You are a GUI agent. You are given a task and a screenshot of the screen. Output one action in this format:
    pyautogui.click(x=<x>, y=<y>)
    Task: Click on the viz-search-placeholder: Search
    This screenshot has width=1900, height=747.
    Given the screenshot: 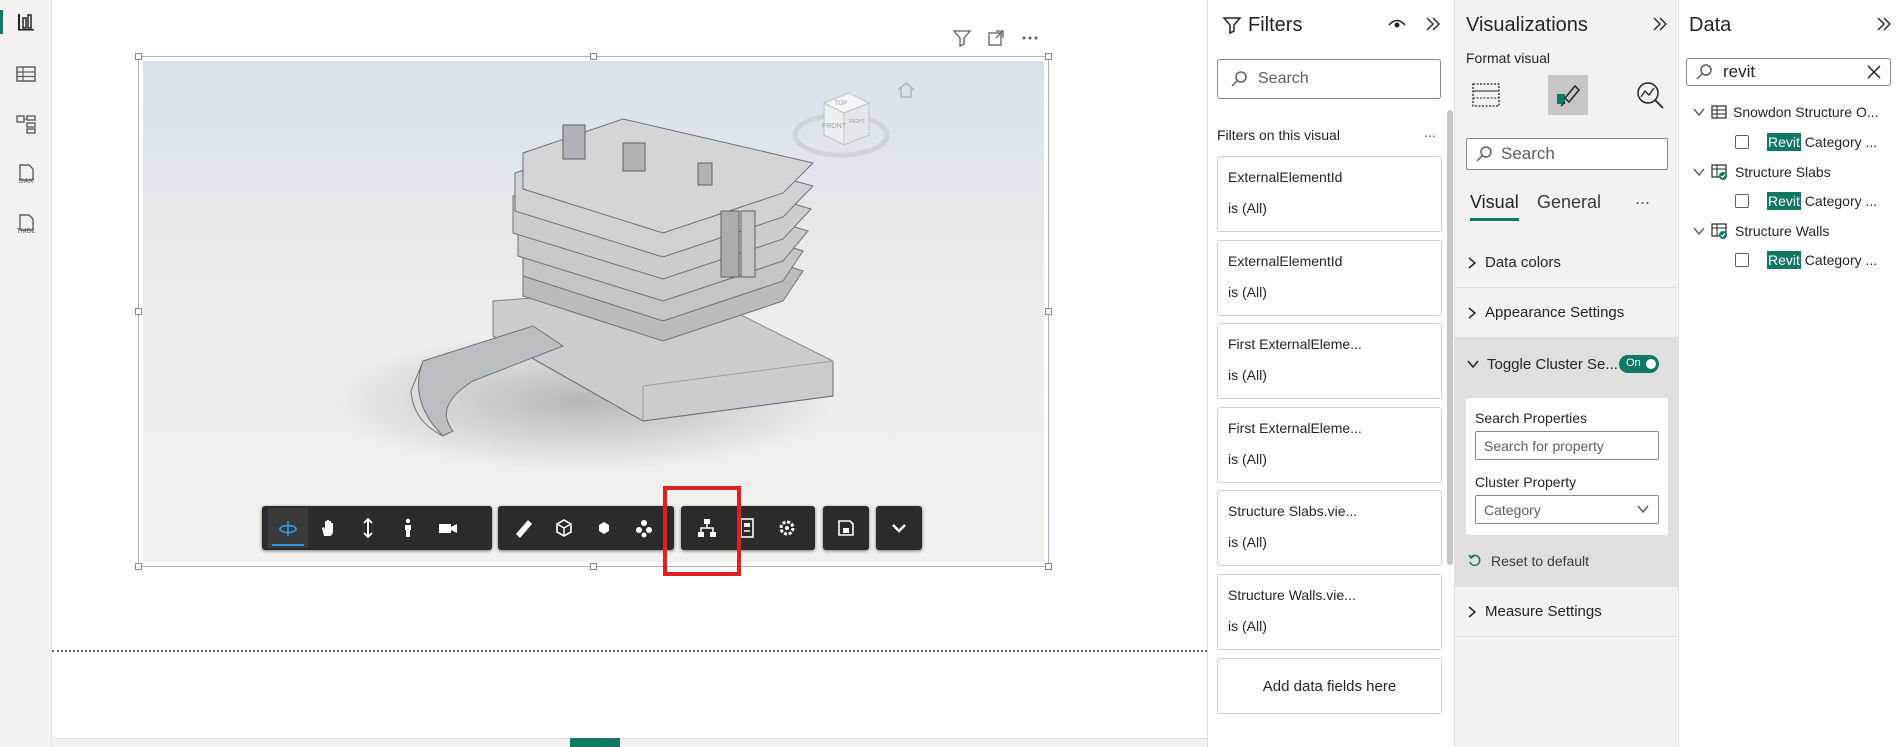 What is the action you would take?
    pyautogui.click(x=1528, y=153)
    